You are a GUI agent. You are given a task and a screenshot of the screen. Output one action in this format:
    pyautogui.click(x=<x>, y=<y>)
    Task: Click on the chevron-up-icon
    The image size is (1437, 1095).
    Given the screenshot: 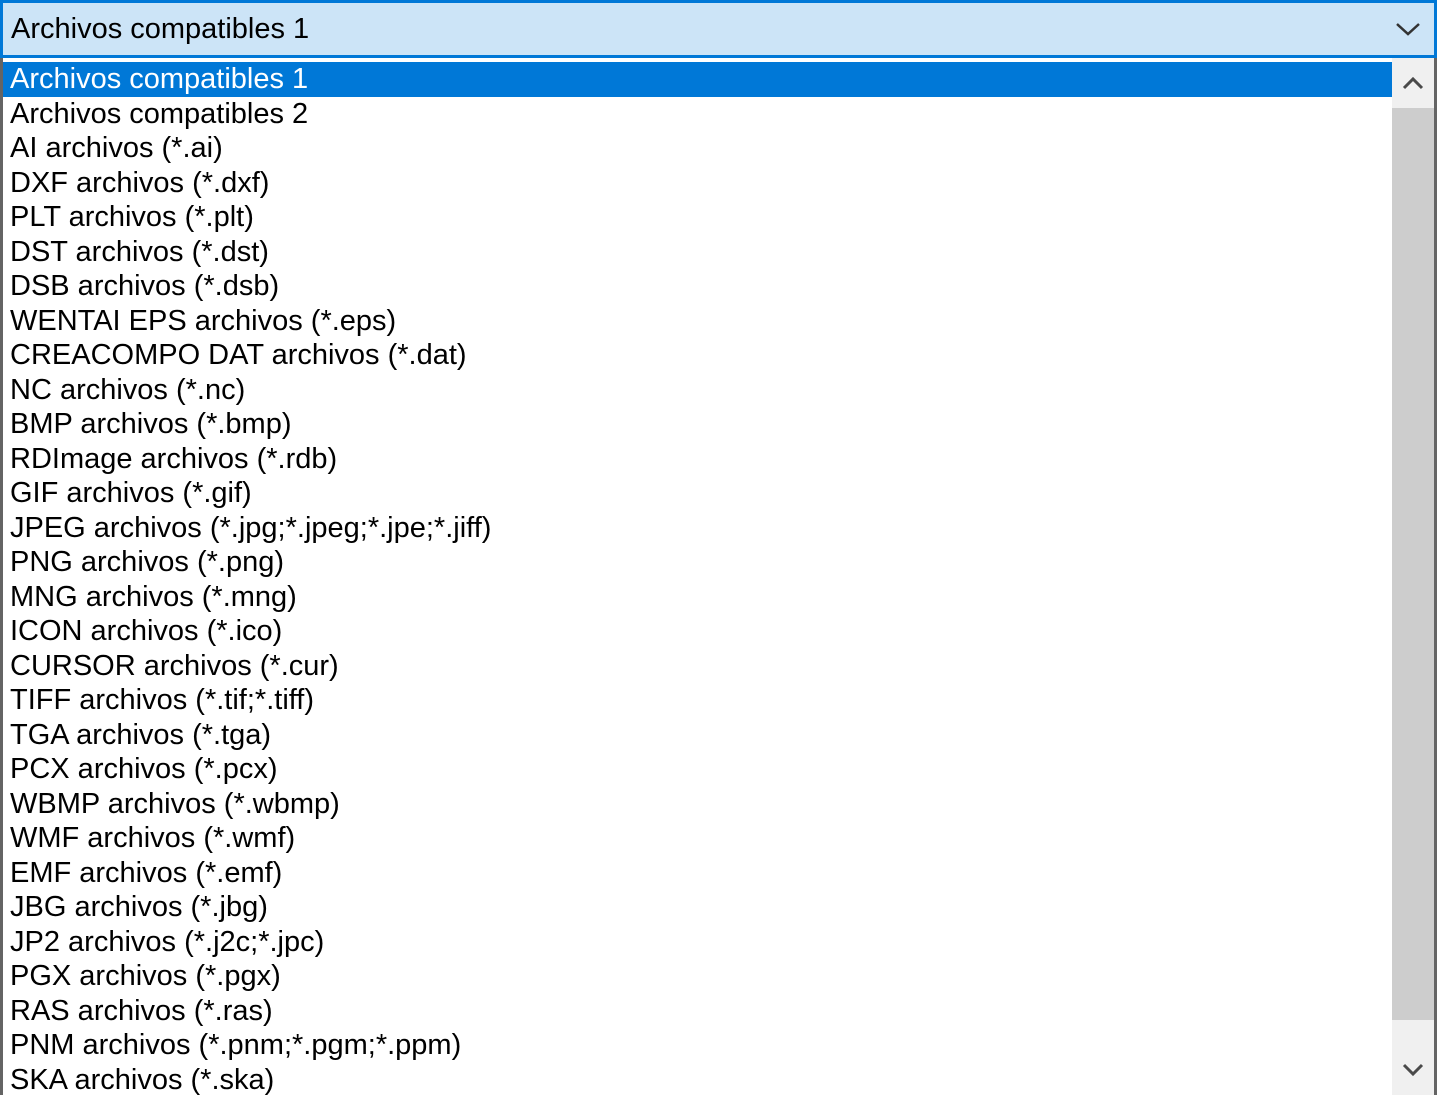 What is the action you would take?
    pyautogui.click(x=1413, y=85)
    